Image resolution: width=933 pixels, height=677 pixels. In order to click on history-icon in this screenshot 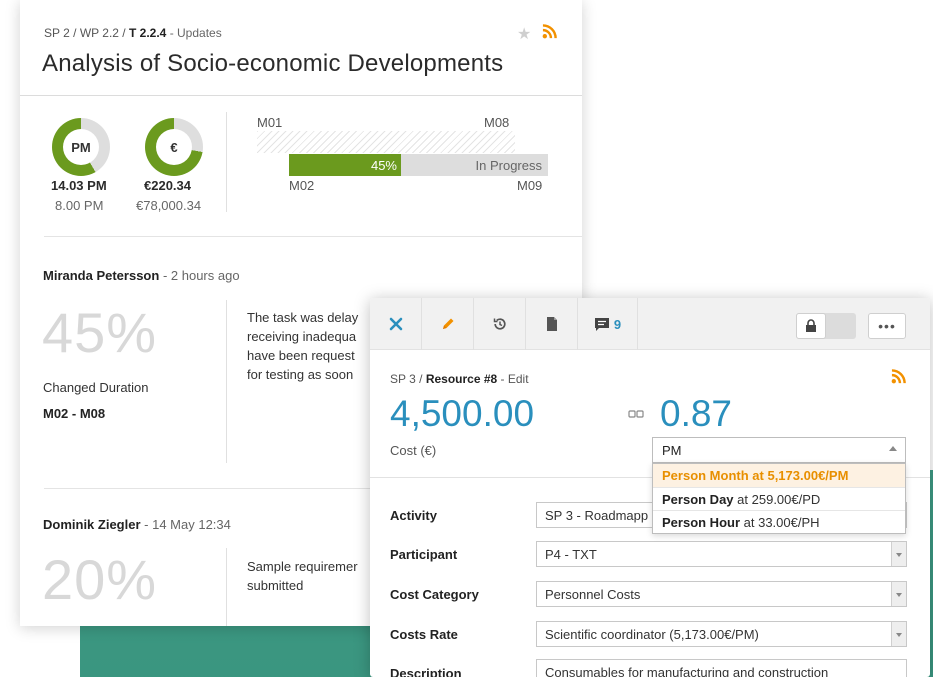, I will do `click(499, 324)`.